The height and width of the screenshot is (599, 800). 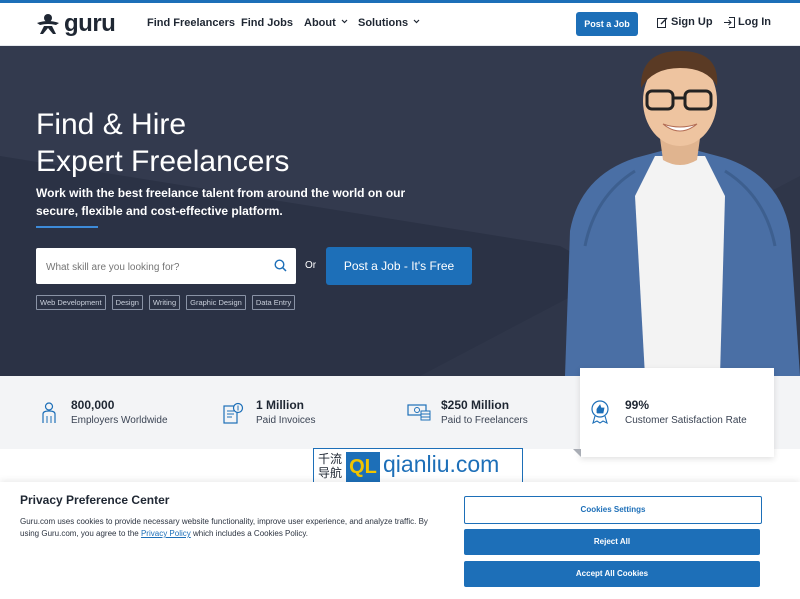 What do you see at coordinates (119, 412) in the screenshot?
I see `stat-employers: 800,000 Employers Worldwide` at bounding box center [119, 412].